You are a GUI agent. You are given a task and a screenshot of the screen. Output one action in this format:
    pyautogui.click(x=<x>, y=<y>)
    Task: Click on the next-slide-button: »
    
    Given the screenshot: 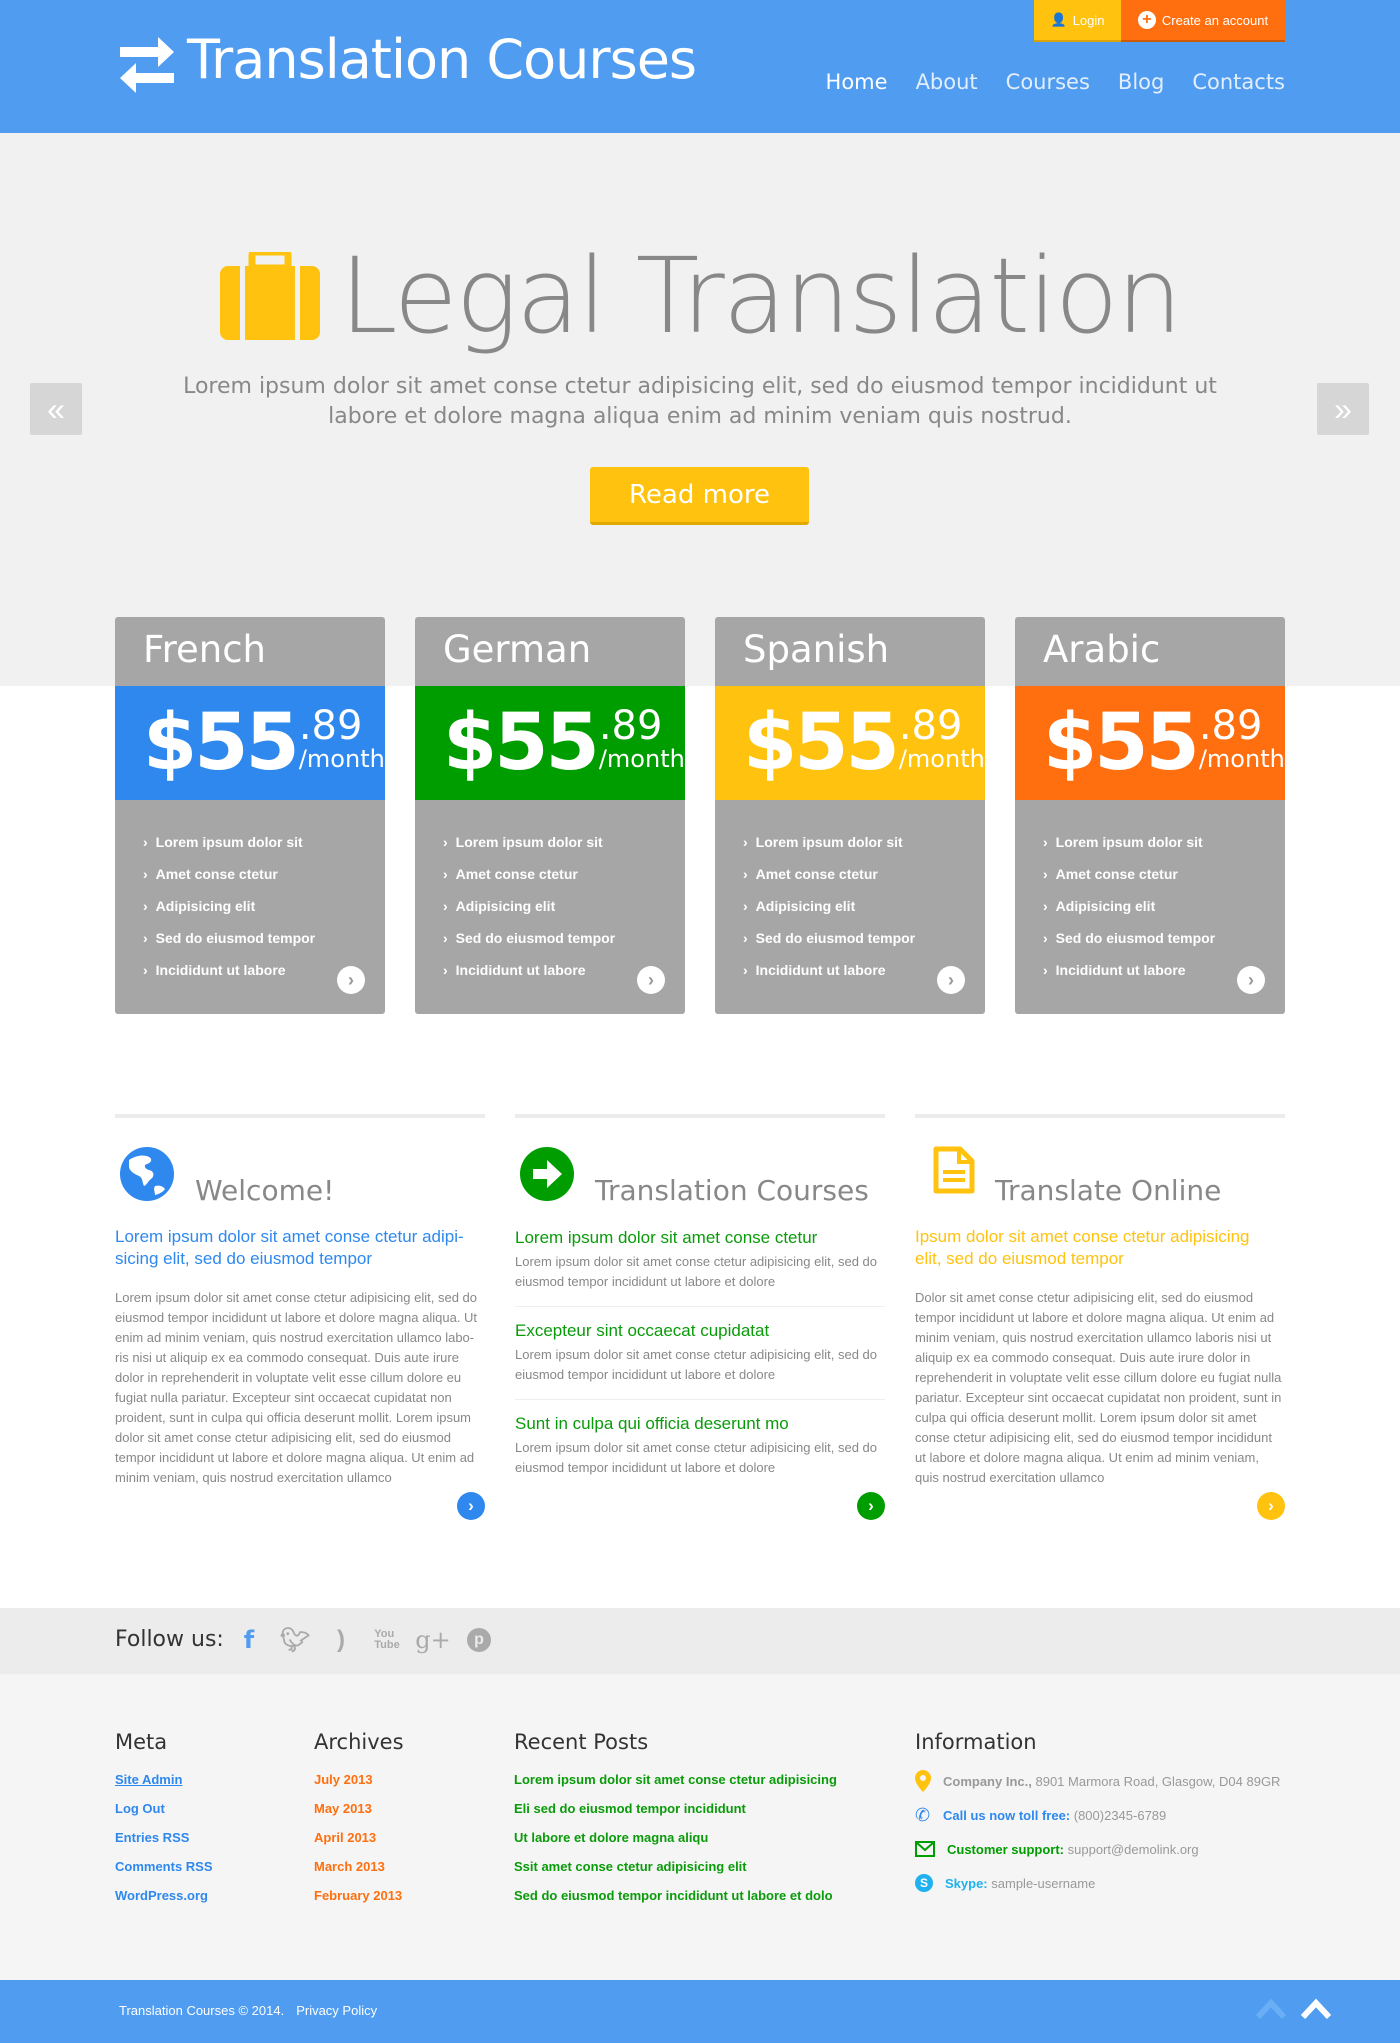 What is the action you would take?
    pyautogui.click(x=1343, y=409)
    